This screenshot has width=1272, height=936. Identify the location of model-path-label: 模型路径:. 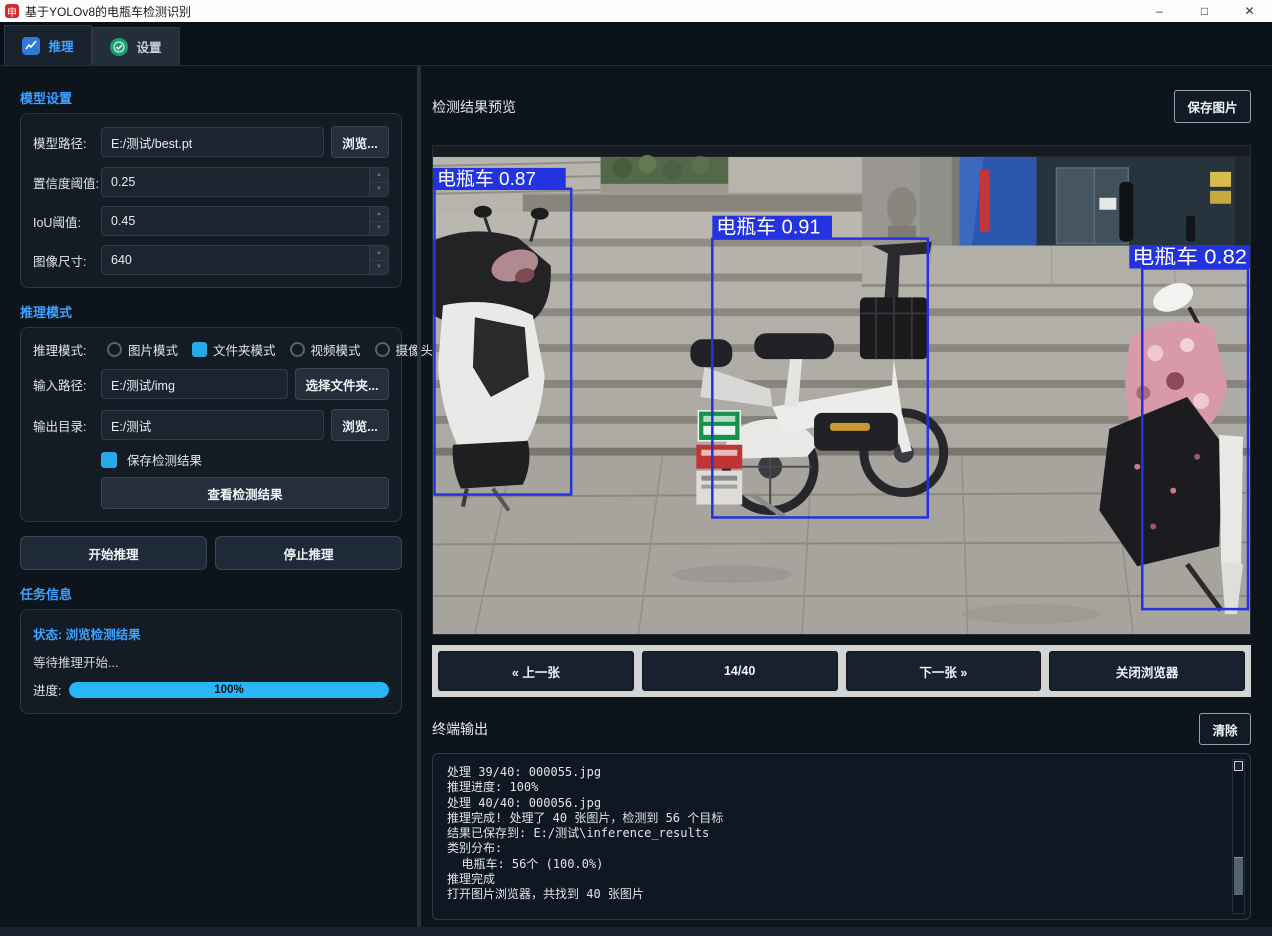
(60, 143).